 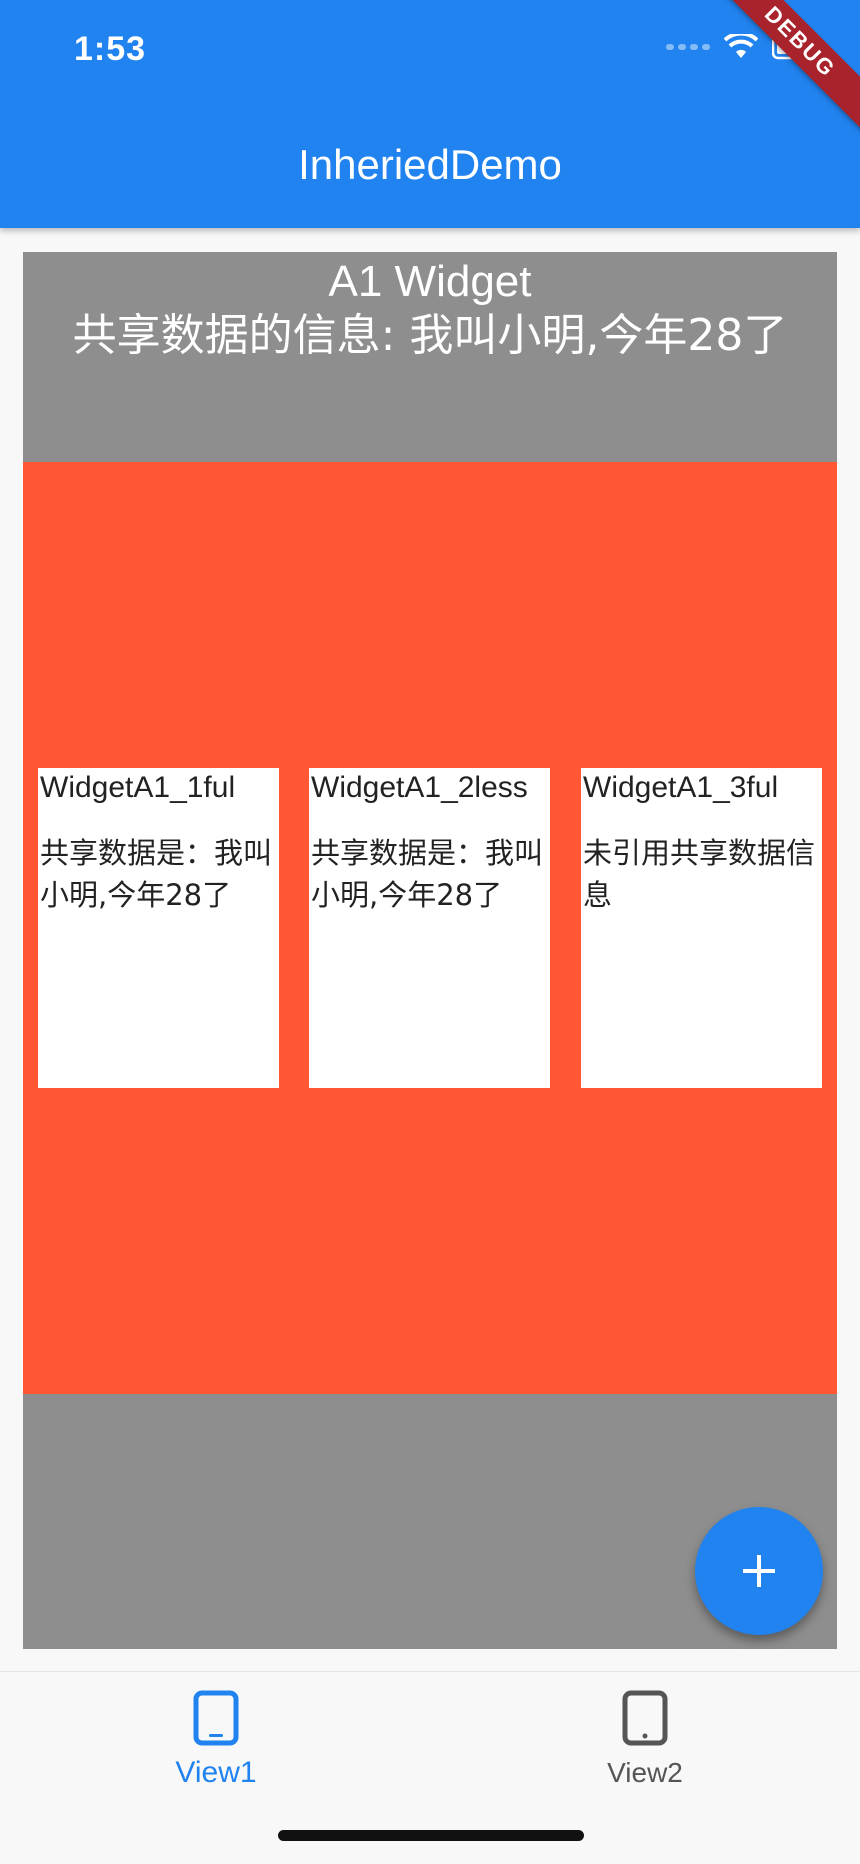 I want to click on nav-label-view2: View2, so click(x=645, y=1772).